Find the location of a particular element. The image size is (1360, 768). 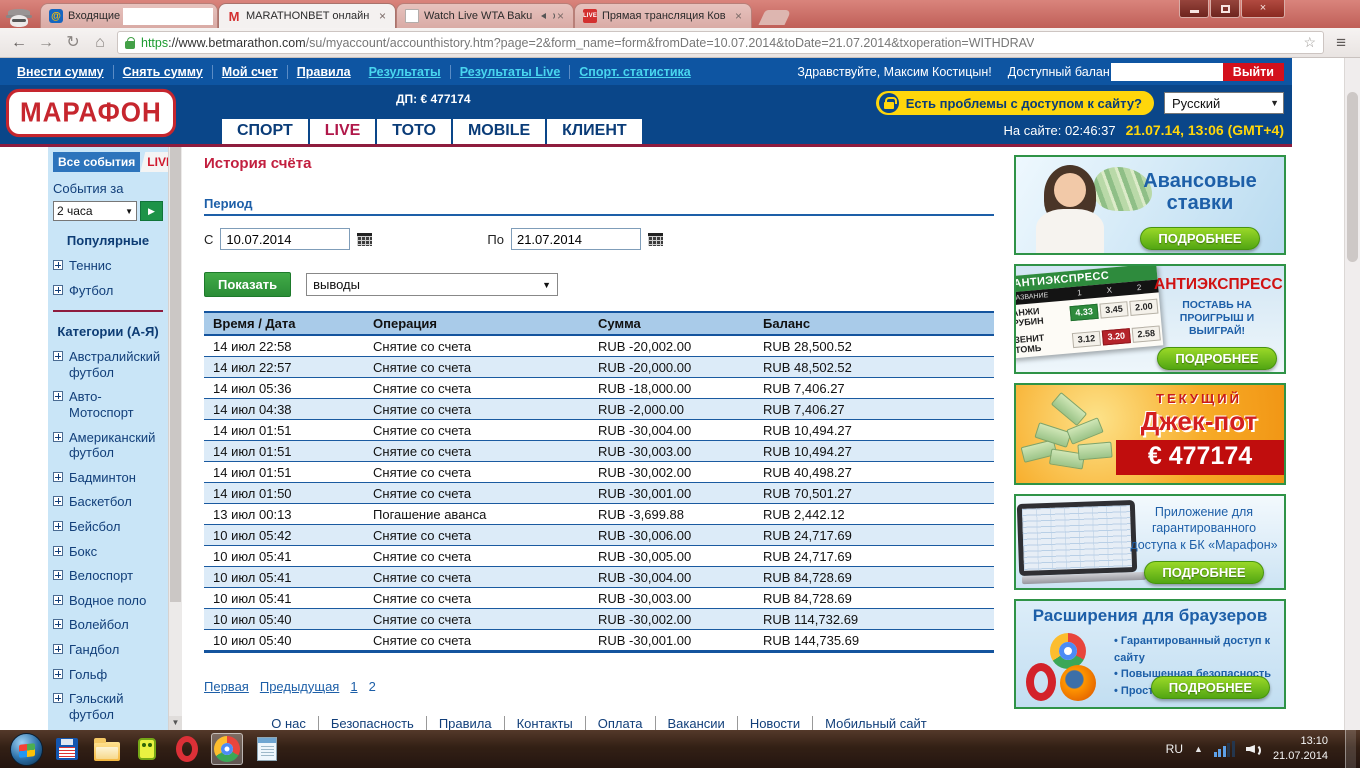

top-link: Результаты Live is located at coordinates (511, 71).